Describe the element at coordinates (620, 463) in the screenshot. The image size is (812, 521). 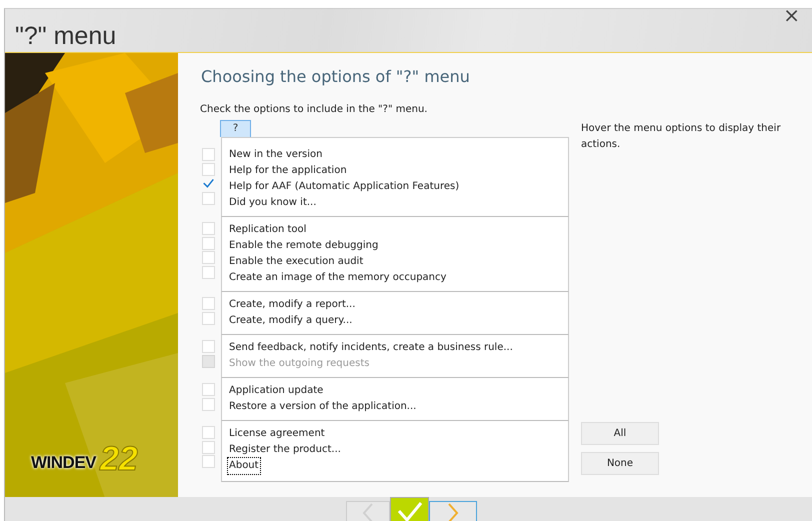
I see `select-none-button: None` at that location.